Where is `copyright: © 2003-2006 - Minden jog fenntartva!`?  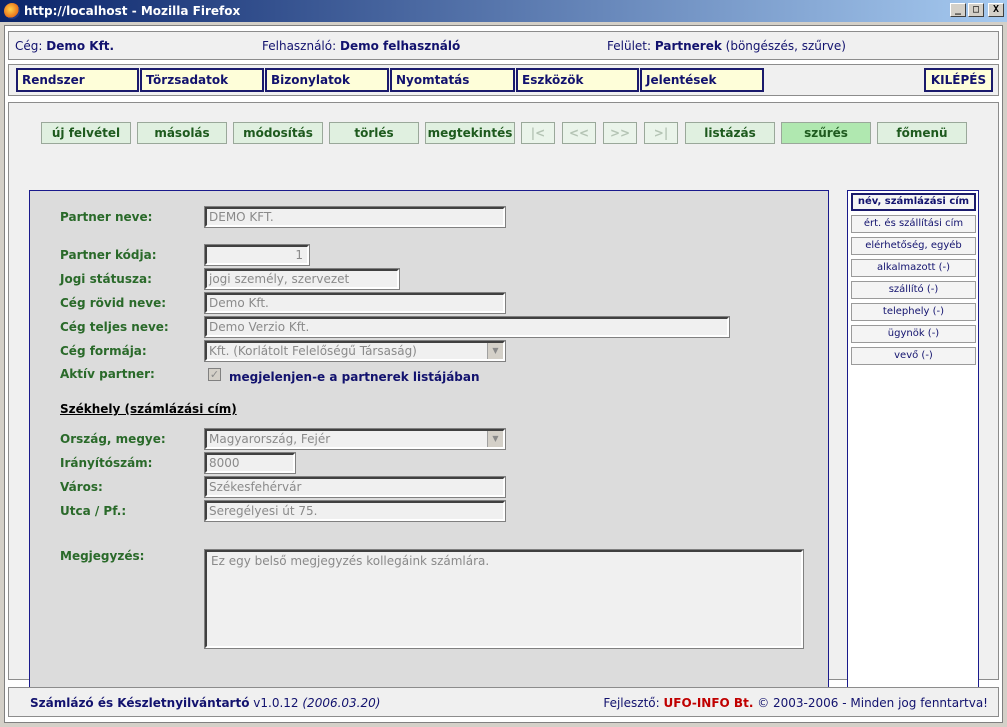 copyright: © 2003-2006 - Minden jog fenntartva! is located at coordinates (872, 703).